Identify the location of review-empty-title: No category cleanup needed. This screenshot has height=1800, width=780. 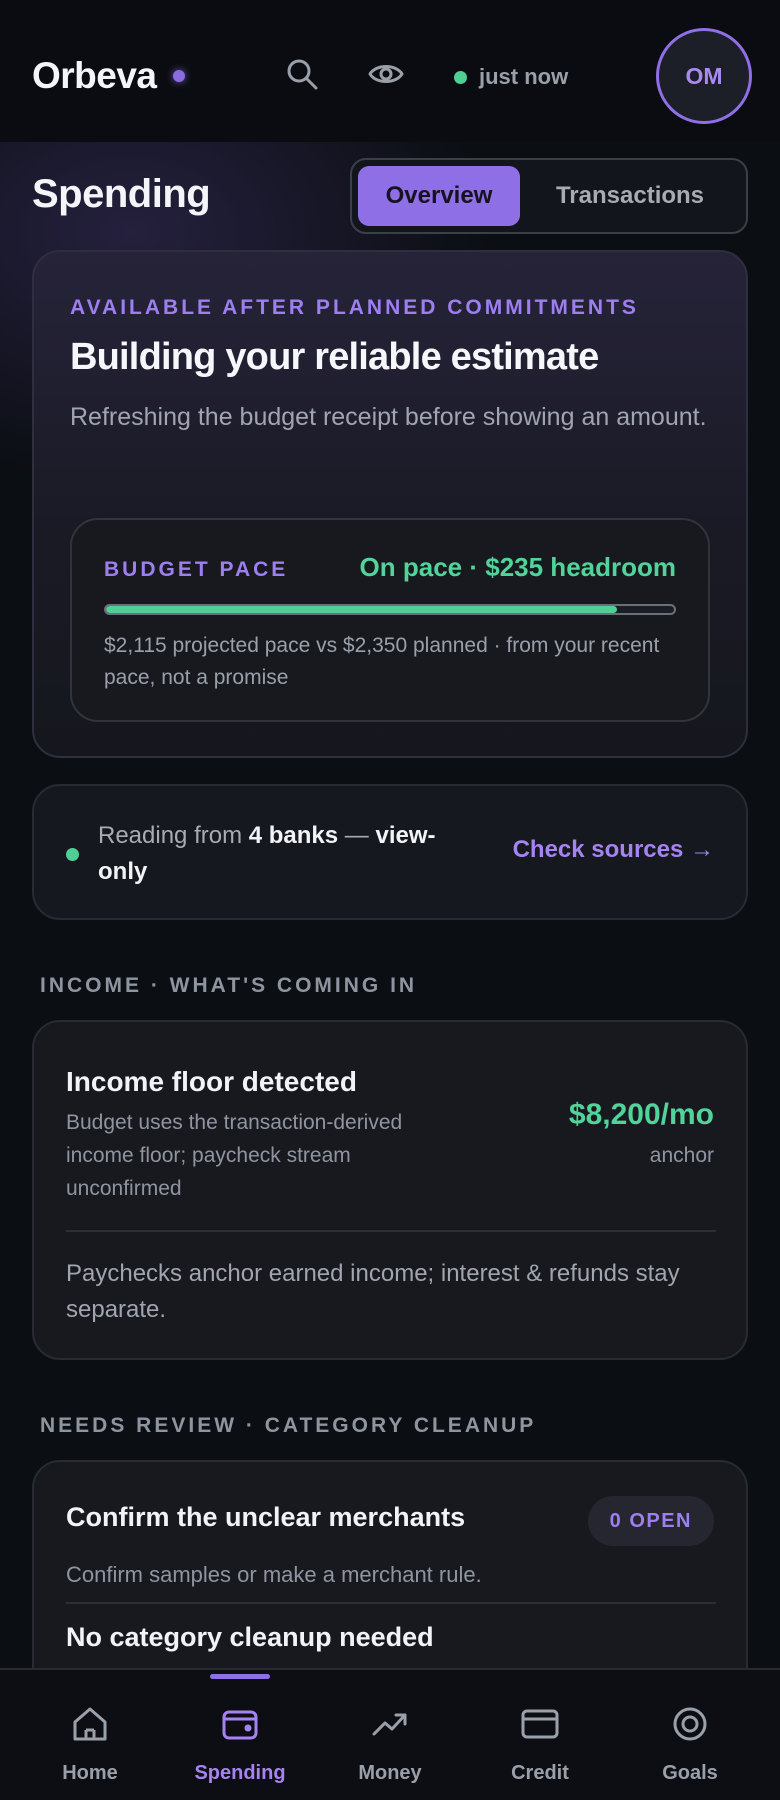
(250, 1637).